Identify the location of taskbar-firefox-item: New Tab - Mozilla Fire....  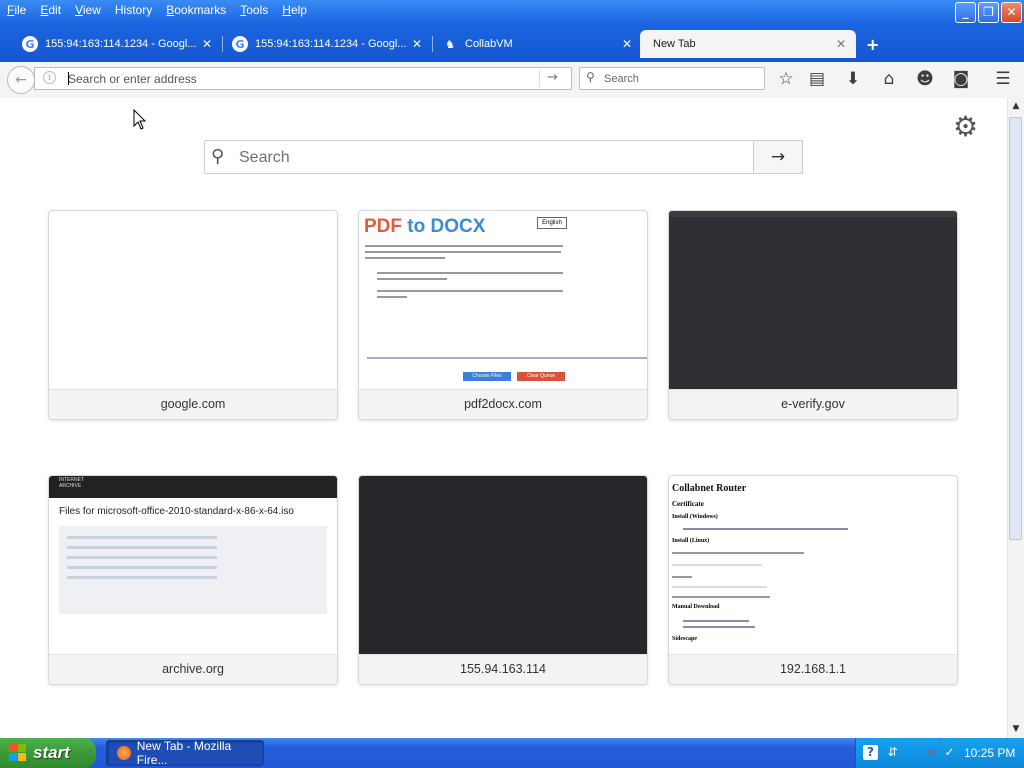
(185, 753).